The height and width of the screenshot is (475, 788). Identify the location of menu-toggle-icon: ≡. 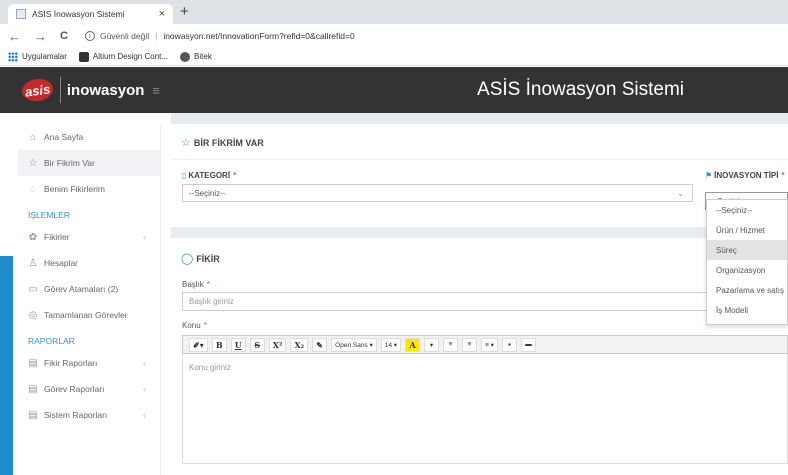
(156, 90).